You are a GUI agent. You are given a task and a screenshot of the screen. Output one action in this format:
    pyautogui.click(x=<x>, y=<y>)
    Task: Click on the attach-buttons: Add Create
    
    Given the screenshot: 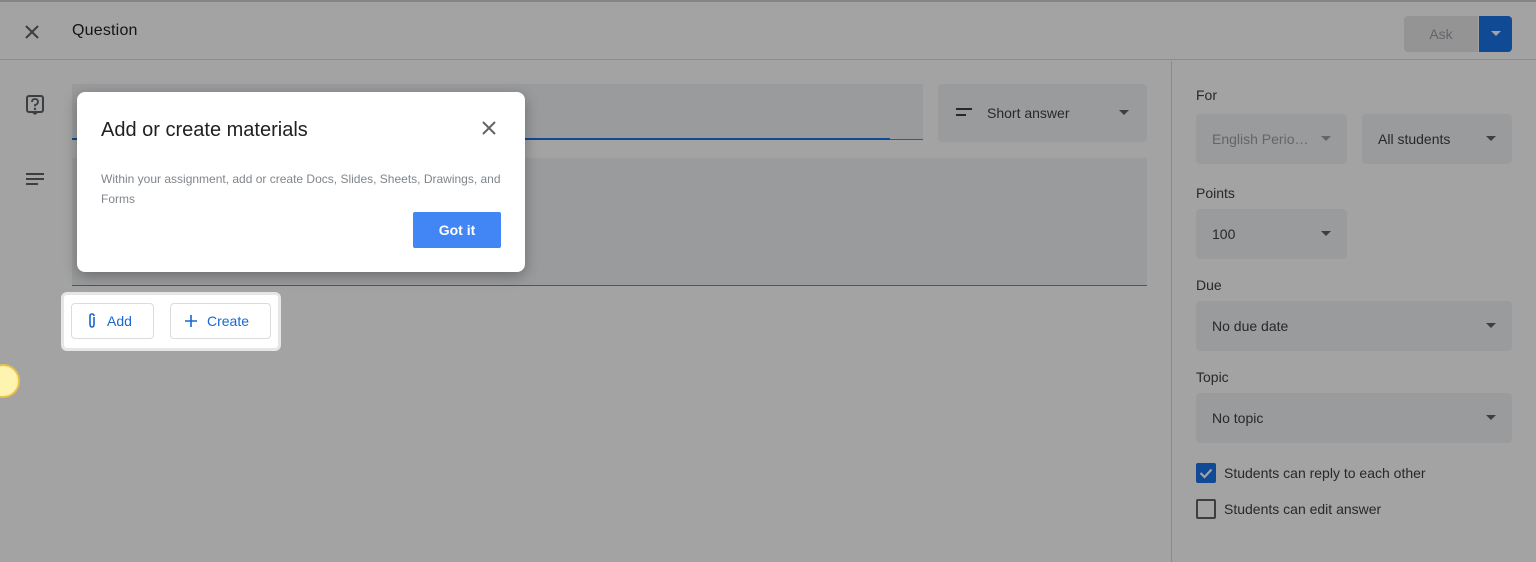 What is the action you would take?
    pyautogui.click(x=171, y=321)
    